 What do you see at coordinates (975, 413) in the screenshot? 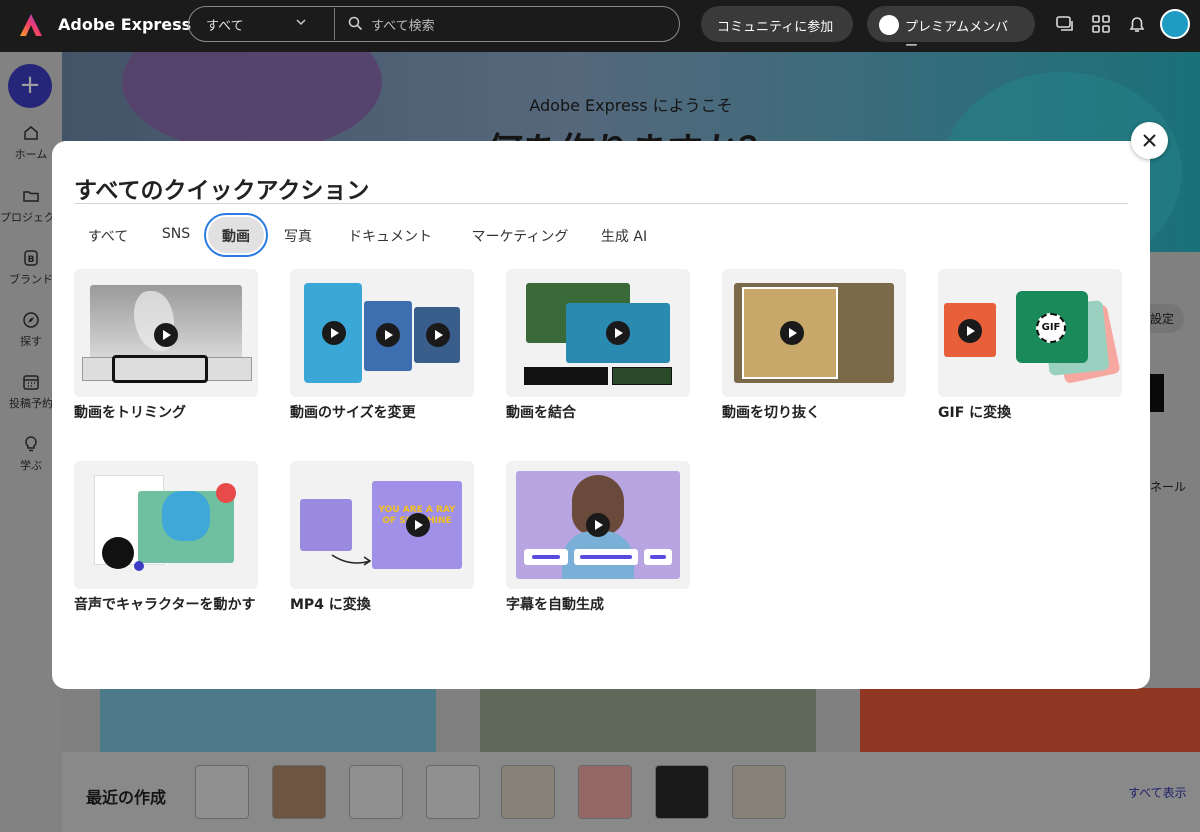
I see `action-label: GIF に変換` at bounding box center [975, 413].